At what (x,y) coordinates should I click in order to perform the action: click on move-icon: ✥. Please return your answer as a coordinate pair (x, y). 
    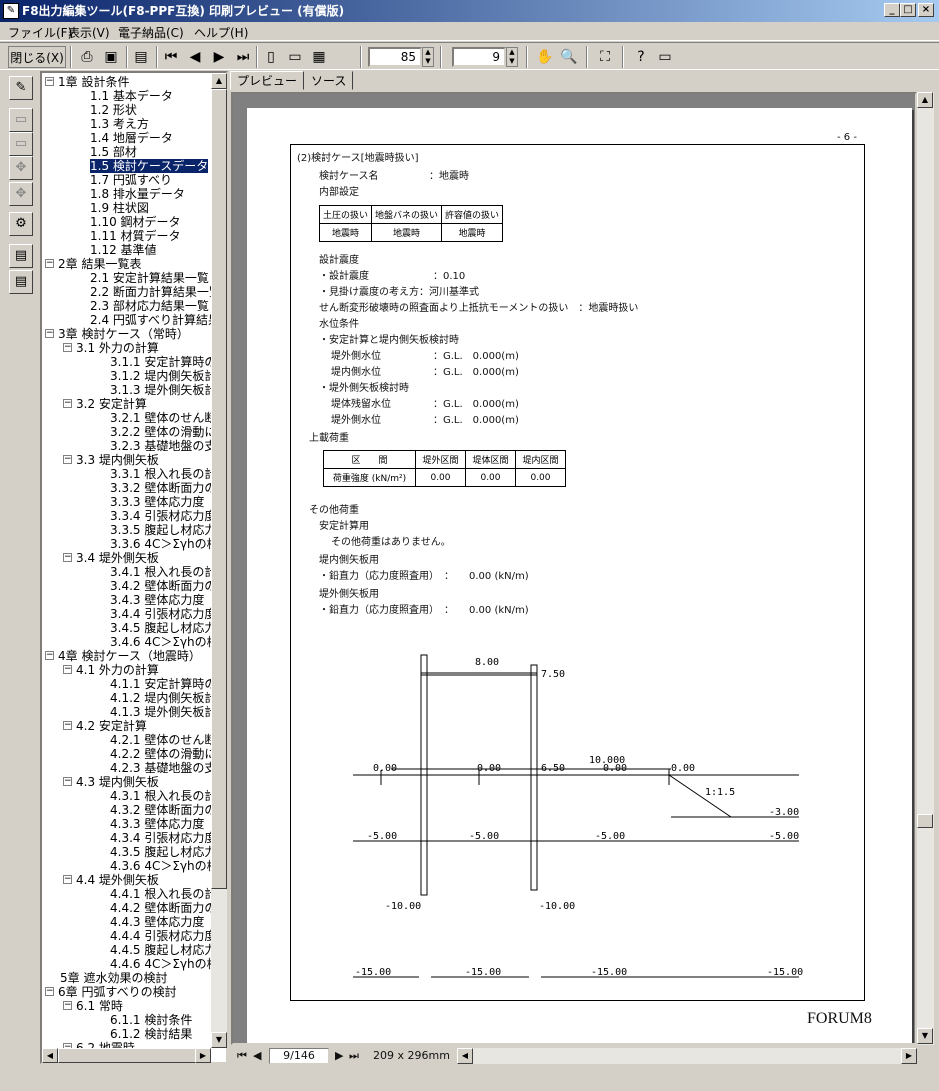
    Looking at the image, I should click on (21, 168).